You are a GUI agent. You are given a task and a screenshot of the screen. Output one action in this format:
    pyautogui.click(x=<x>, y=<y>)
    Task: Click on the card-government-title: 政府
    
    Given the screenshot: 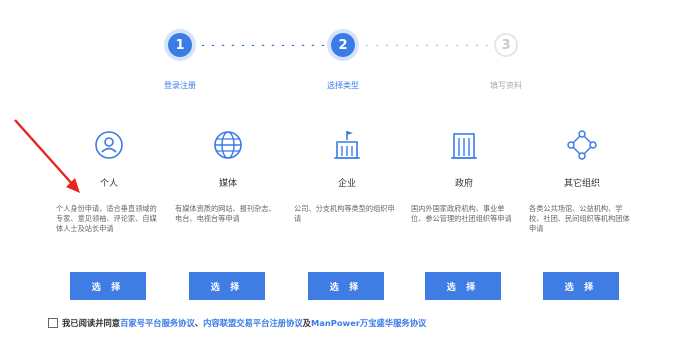 What is the action you would take?
    pyautogui.click(x=463, y=184)
    